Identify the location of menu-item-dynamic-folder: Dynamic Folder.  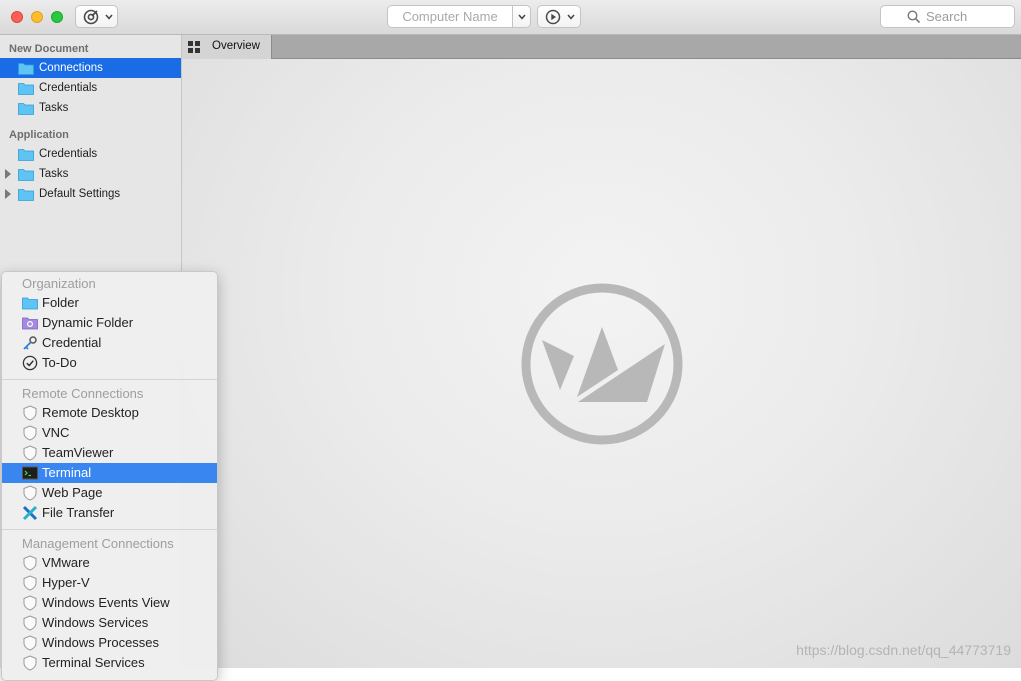
(109, 323).